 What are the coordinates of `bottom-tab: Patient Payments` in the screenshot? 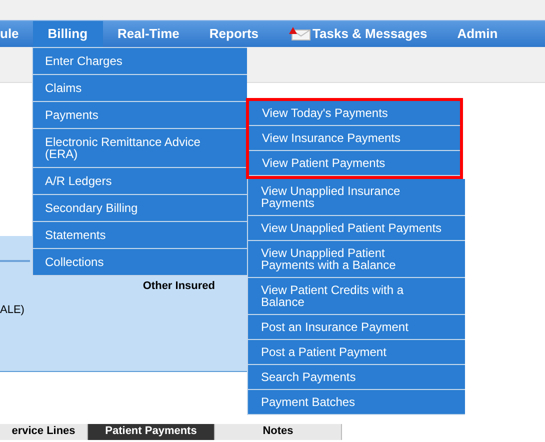 It's located at (151, 432).